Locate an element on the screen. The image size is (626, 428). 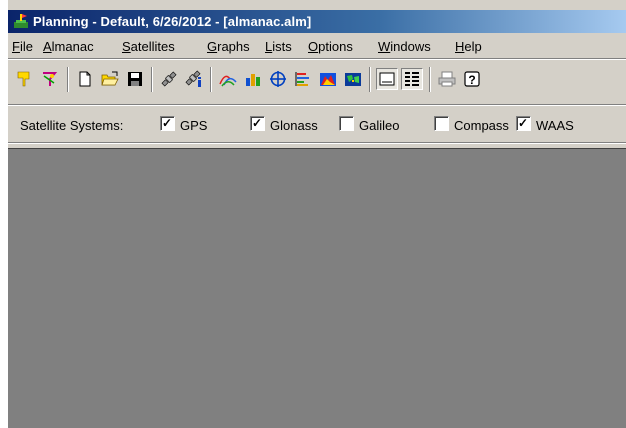
antenna-multicolor-icon is located at coordinates (50, 79).